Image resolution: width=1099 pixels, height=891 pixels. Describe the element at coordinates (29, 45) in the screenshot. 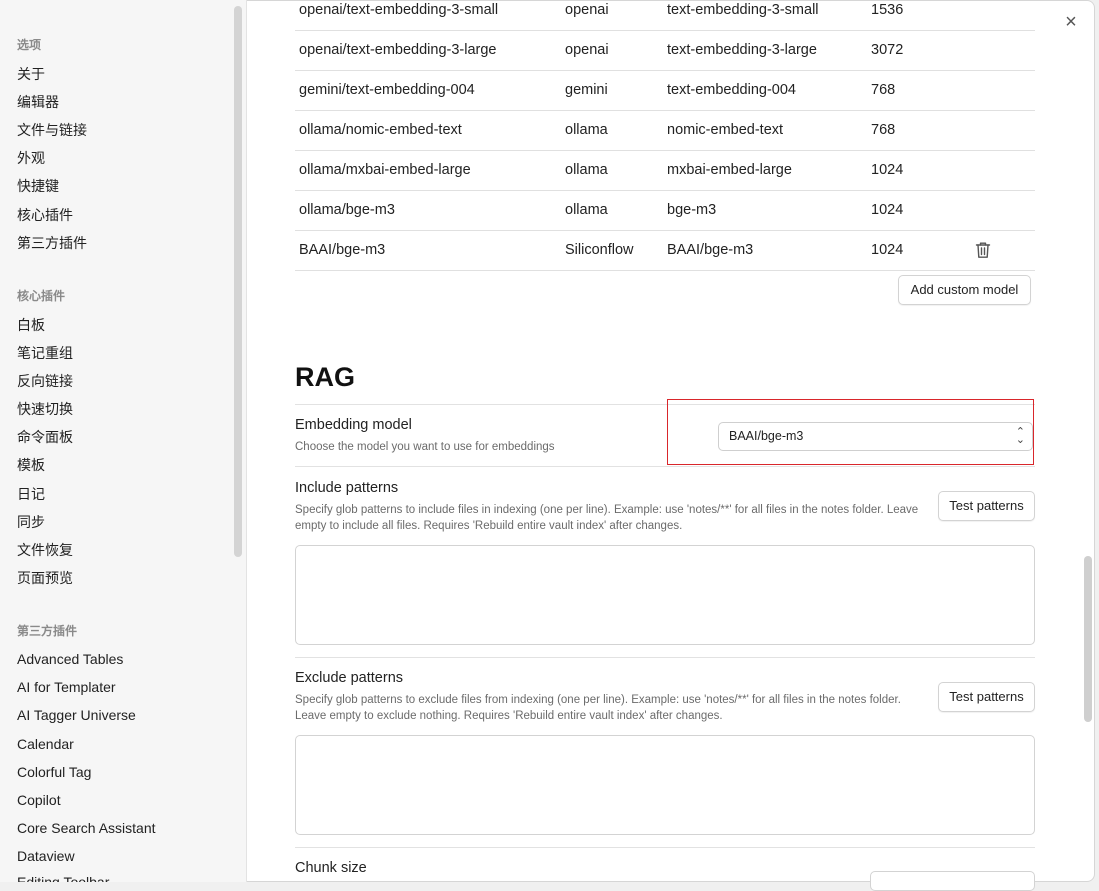

I see `sidebar-section-title: 选项` at that location.